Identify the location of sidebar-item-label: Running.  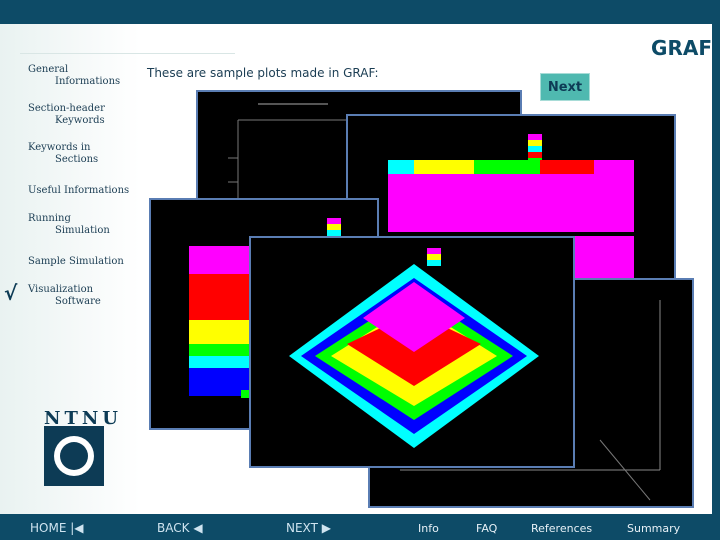
(49, 218).